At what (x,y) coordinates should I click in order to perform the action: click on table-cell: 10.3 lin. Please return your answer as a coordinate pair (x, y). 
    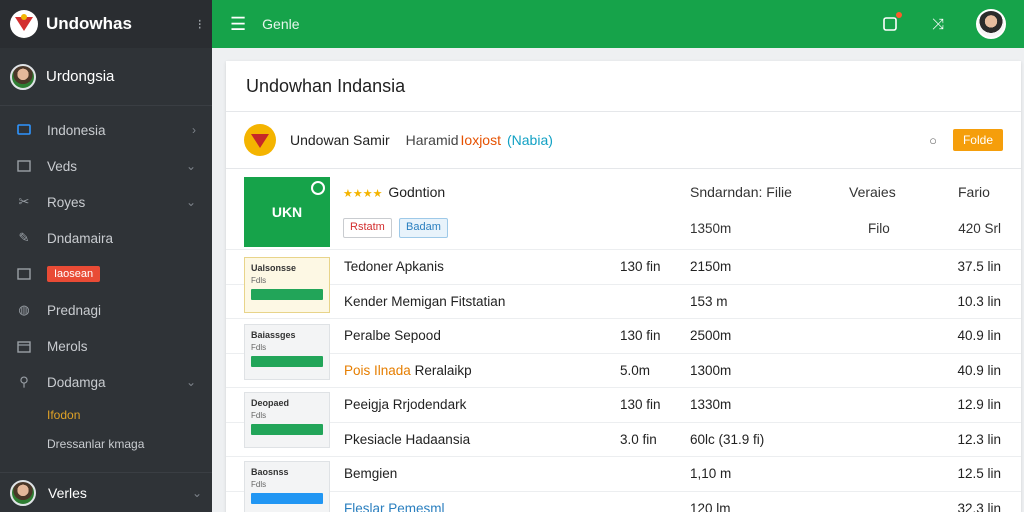
    Looking at the image, I should click on (979, 301).